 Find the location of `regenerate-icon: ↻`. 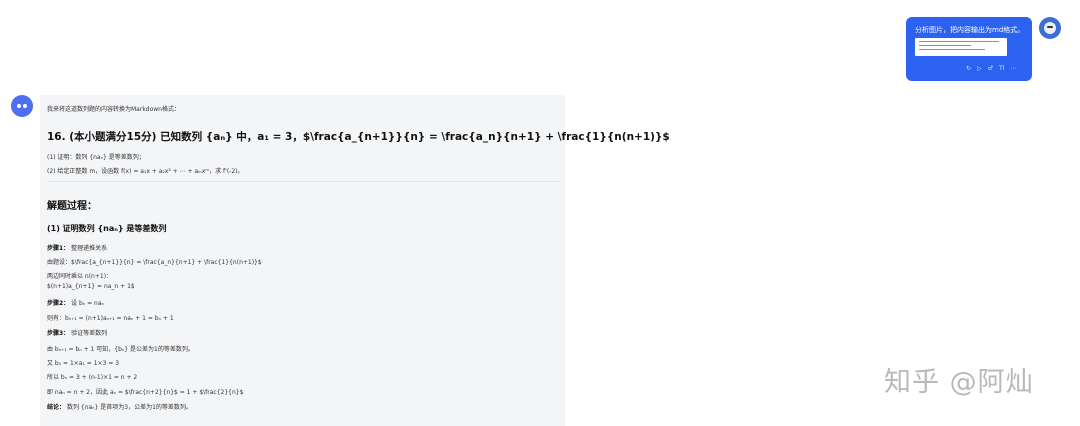

regenerate-icon: ↻ is located at coordinates (968, 68).